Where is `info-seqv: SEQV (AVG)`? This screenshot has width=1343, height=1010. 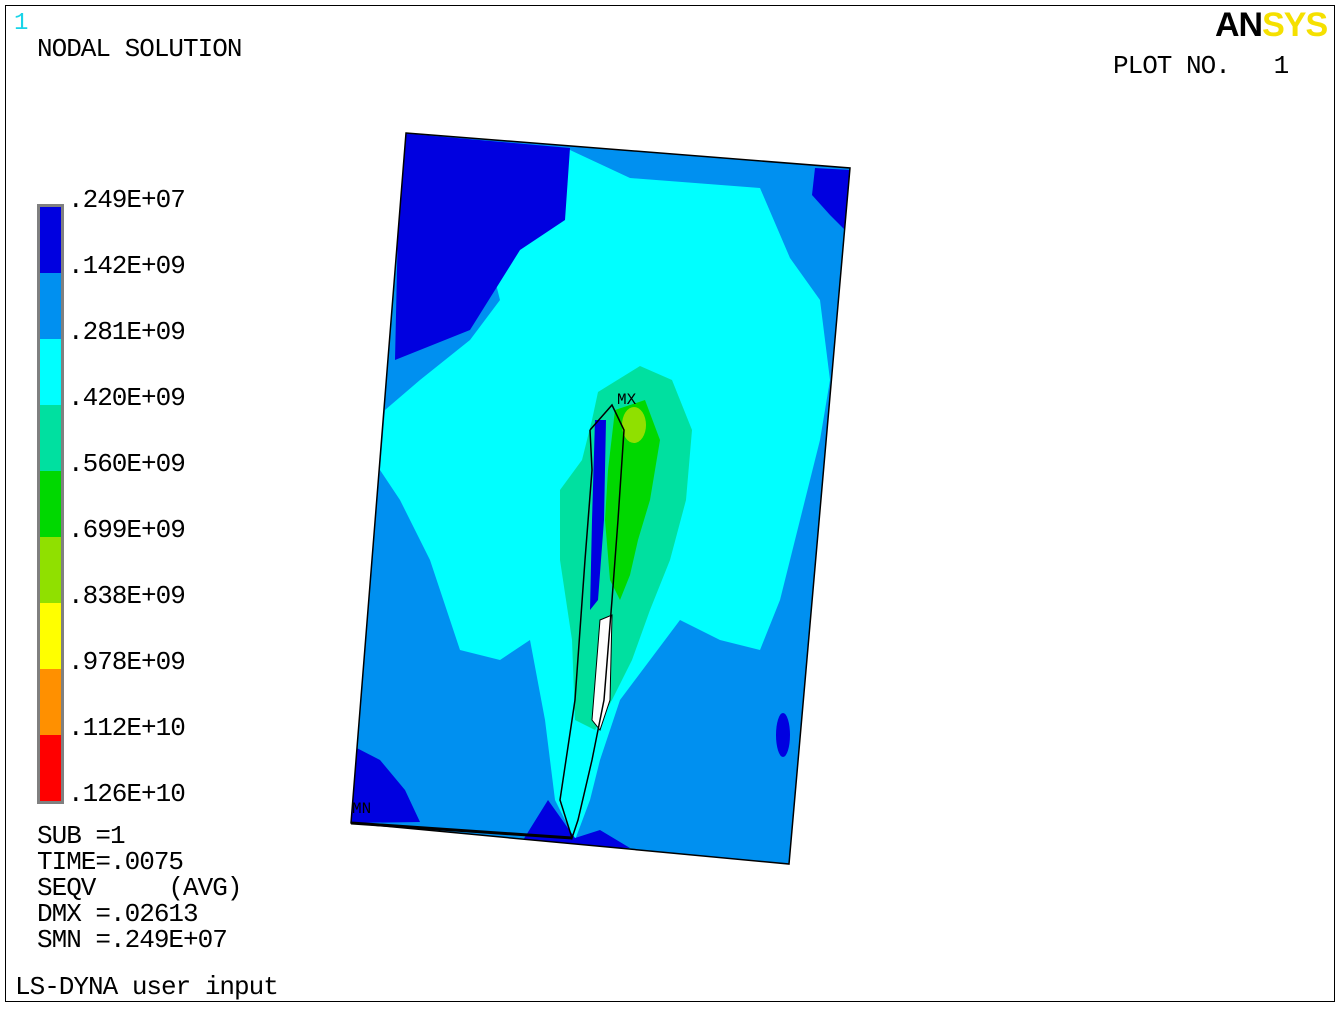 info-seqv: SEQV (AVG) is located at coordinates (139, 888).